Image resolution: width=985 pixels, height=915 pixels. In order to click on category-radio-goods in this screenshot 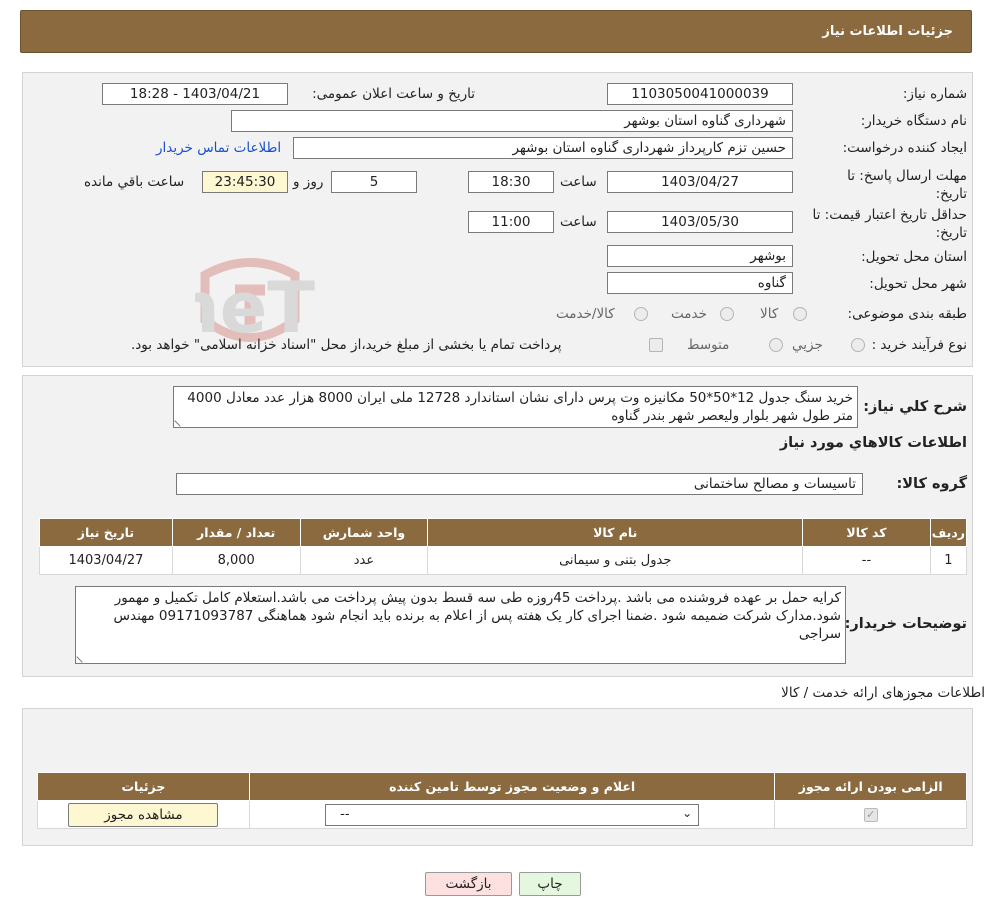, I will do `click(800, 314)`.